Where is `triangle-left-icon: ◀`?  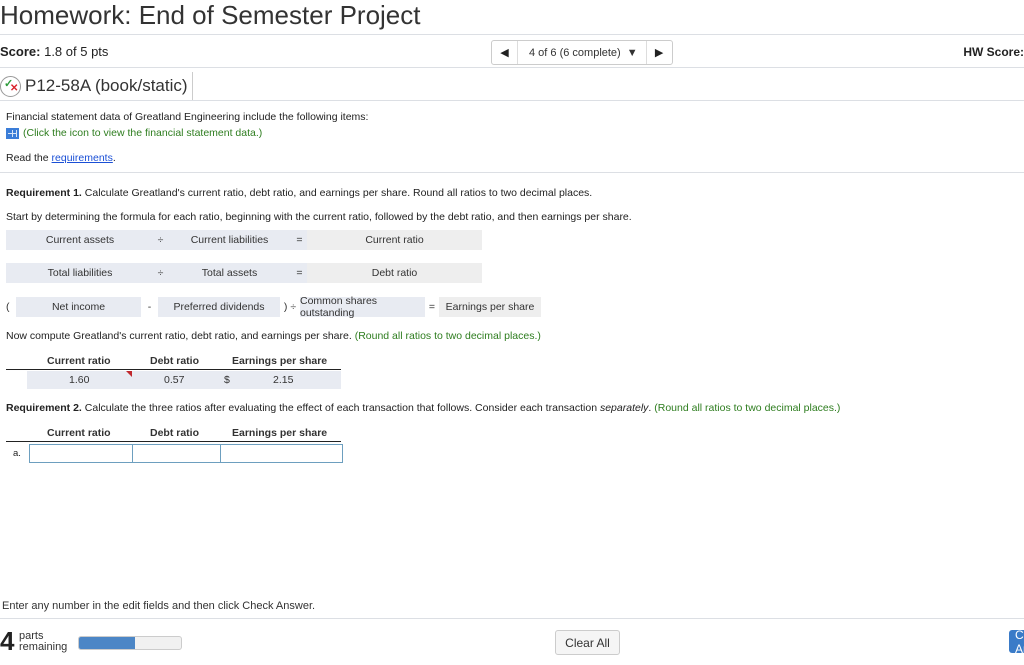
triangle-left-icon: ◀ is located at coordinates (504, 53).